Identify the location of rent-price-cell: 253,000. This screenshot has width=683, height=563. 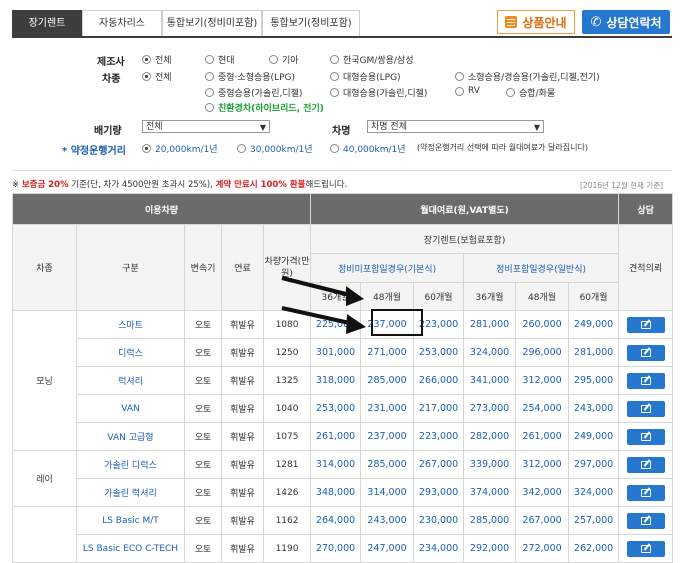
(336, 408).